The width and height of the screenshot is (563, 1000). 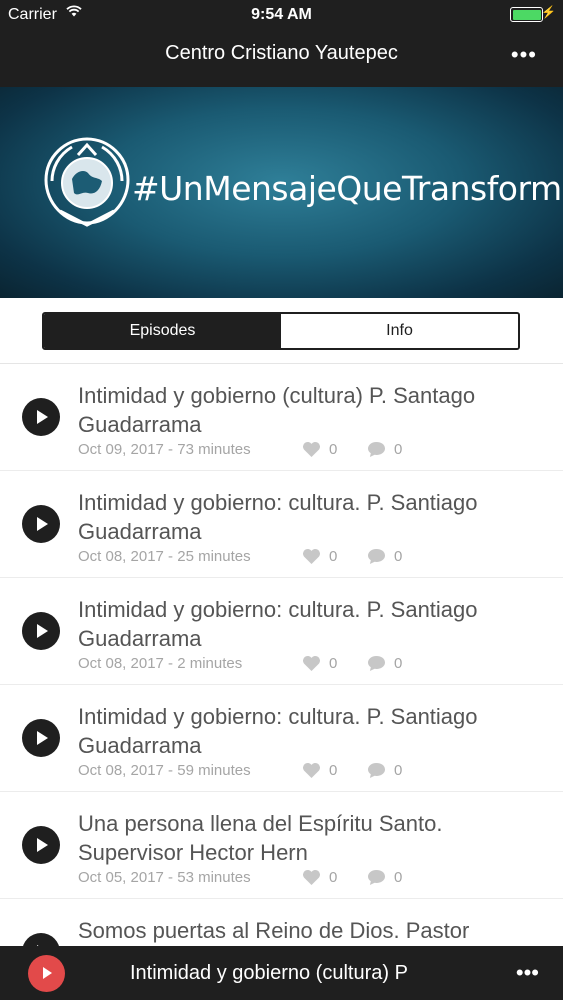 I want to click on status-time: 9:54 AM, so click(x=281, y=14).